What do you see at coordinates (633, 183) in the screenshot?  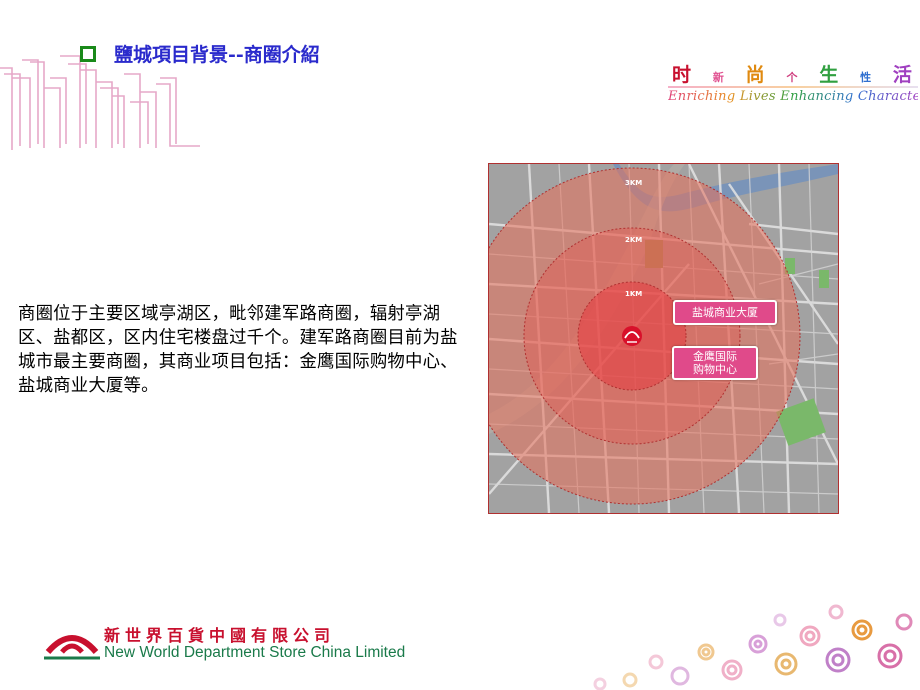 I see `ring-label-3km: 3KM` at bounding box center [633, 183].